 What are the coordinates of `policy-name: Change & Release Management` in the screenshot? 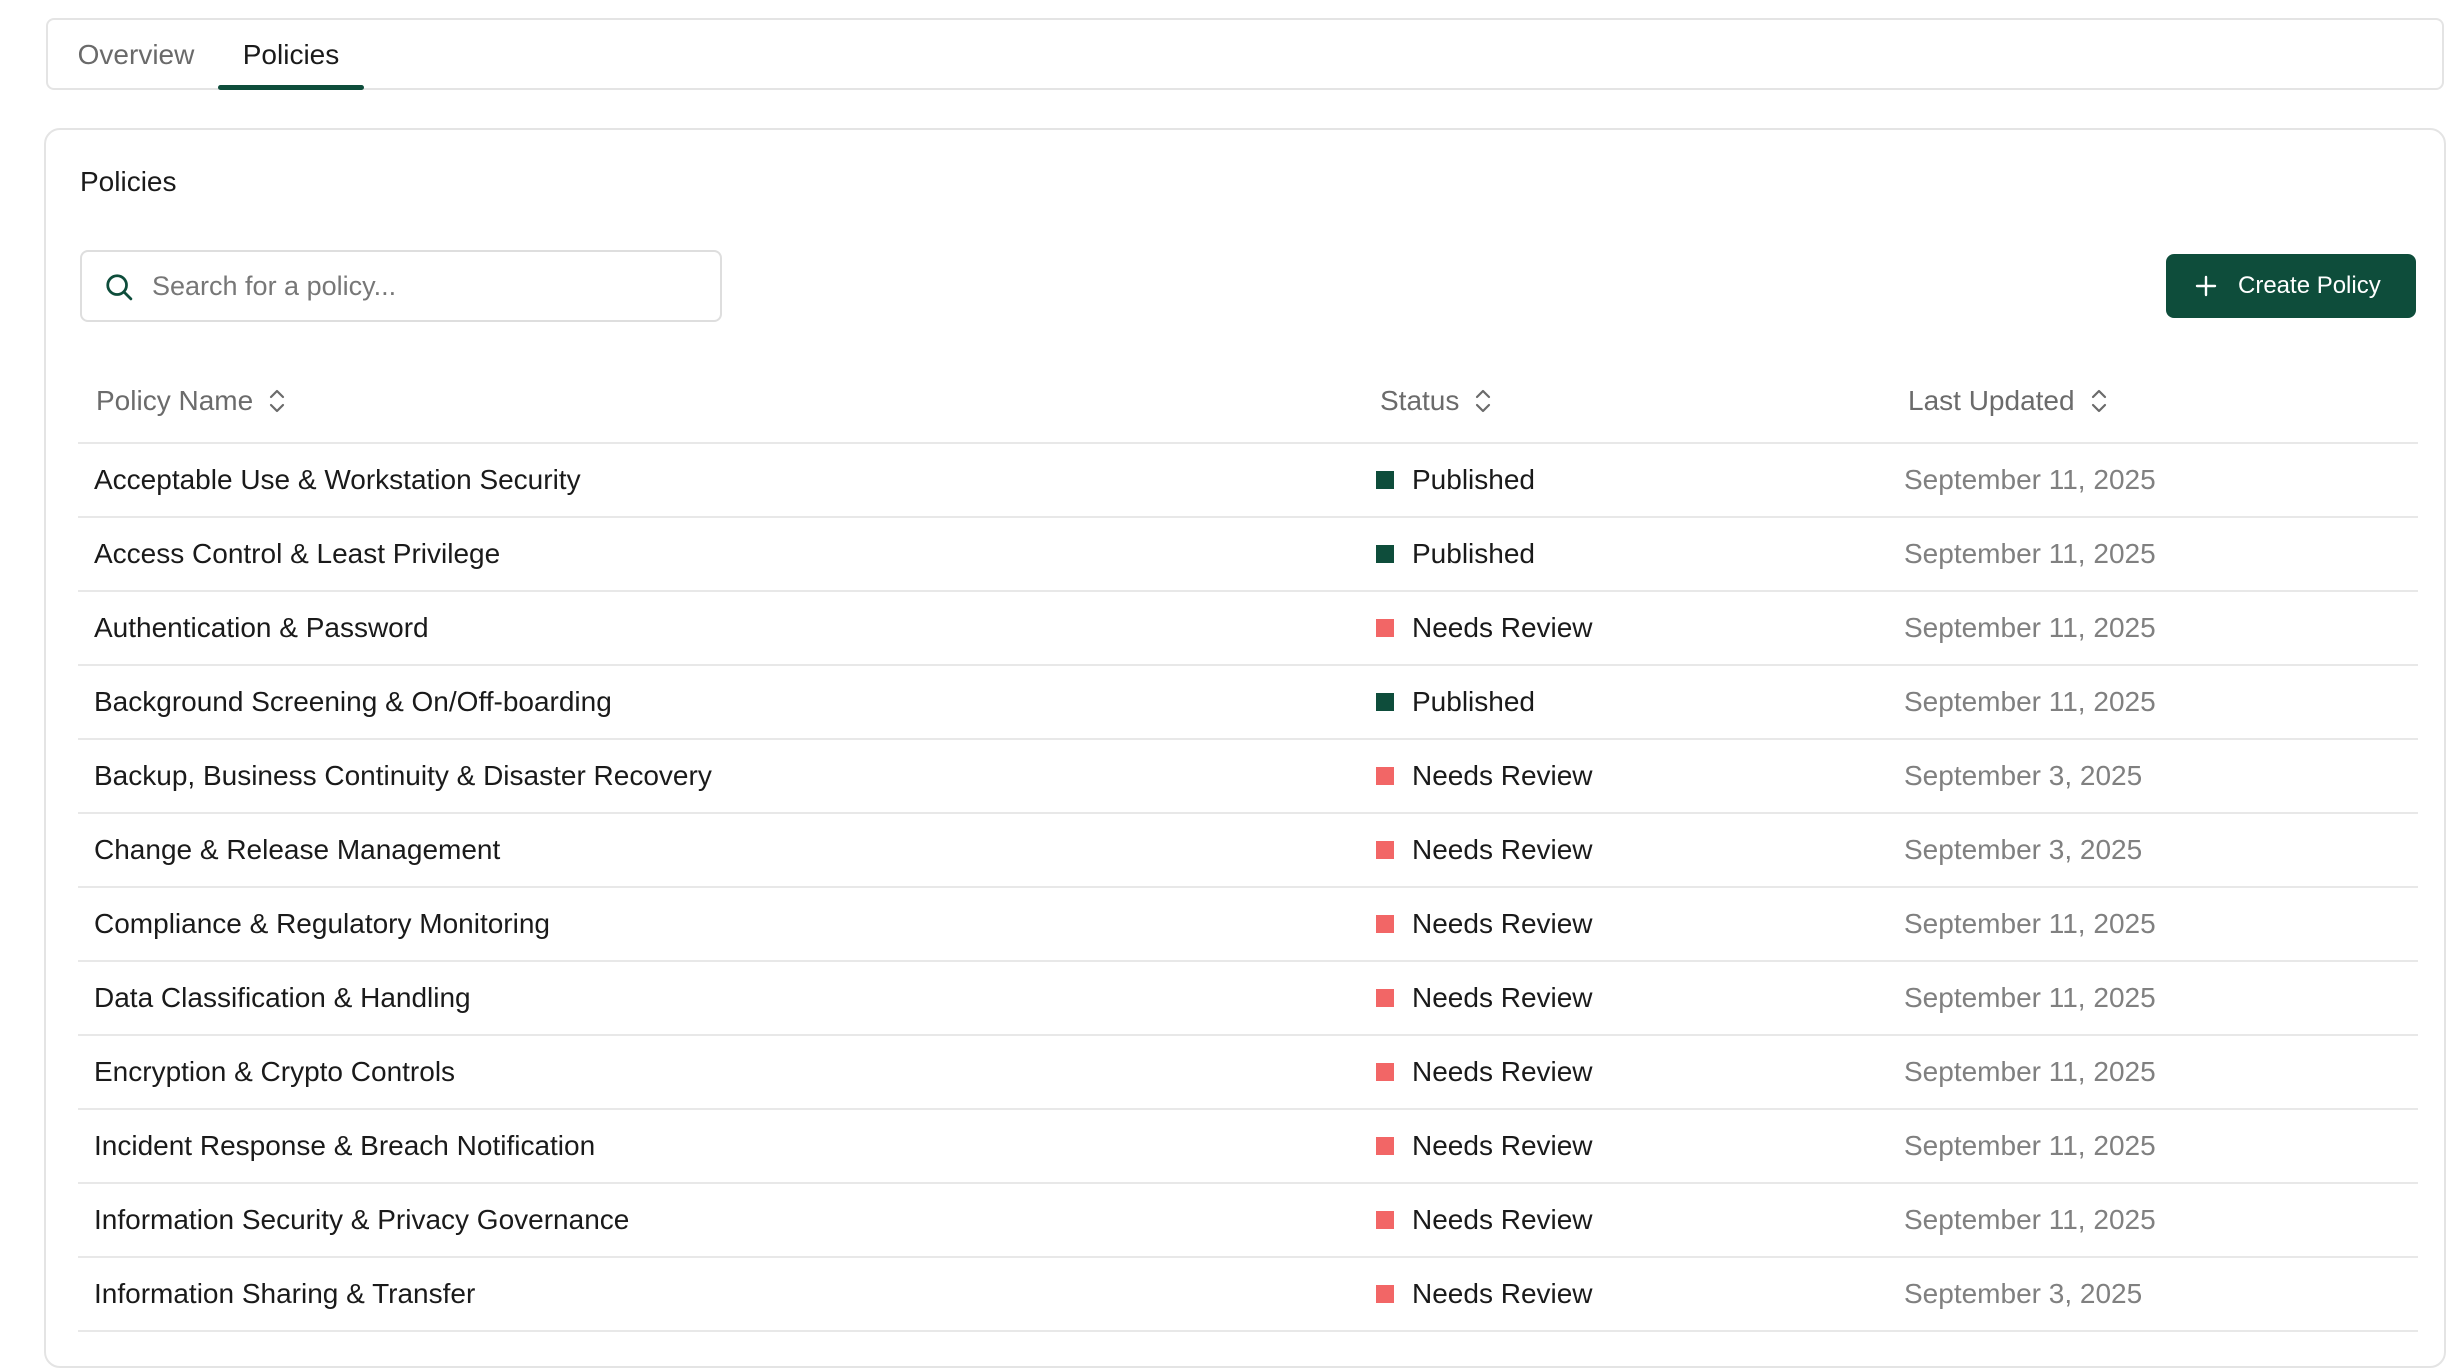 It's located at (297, 849).